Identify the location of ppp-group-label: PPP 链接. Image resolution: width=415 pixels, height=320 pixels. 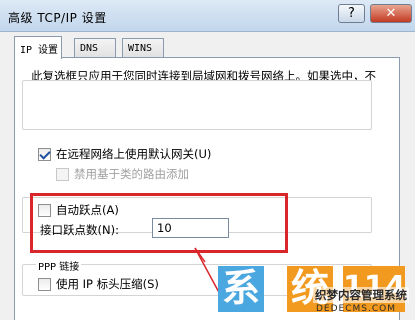
(59, 265).